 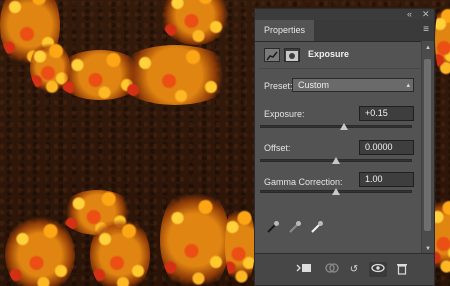 What do you see at coordinates (427, 145) in the screenshot?
I see `scroll-thumb` at bounding box center [427, 145].